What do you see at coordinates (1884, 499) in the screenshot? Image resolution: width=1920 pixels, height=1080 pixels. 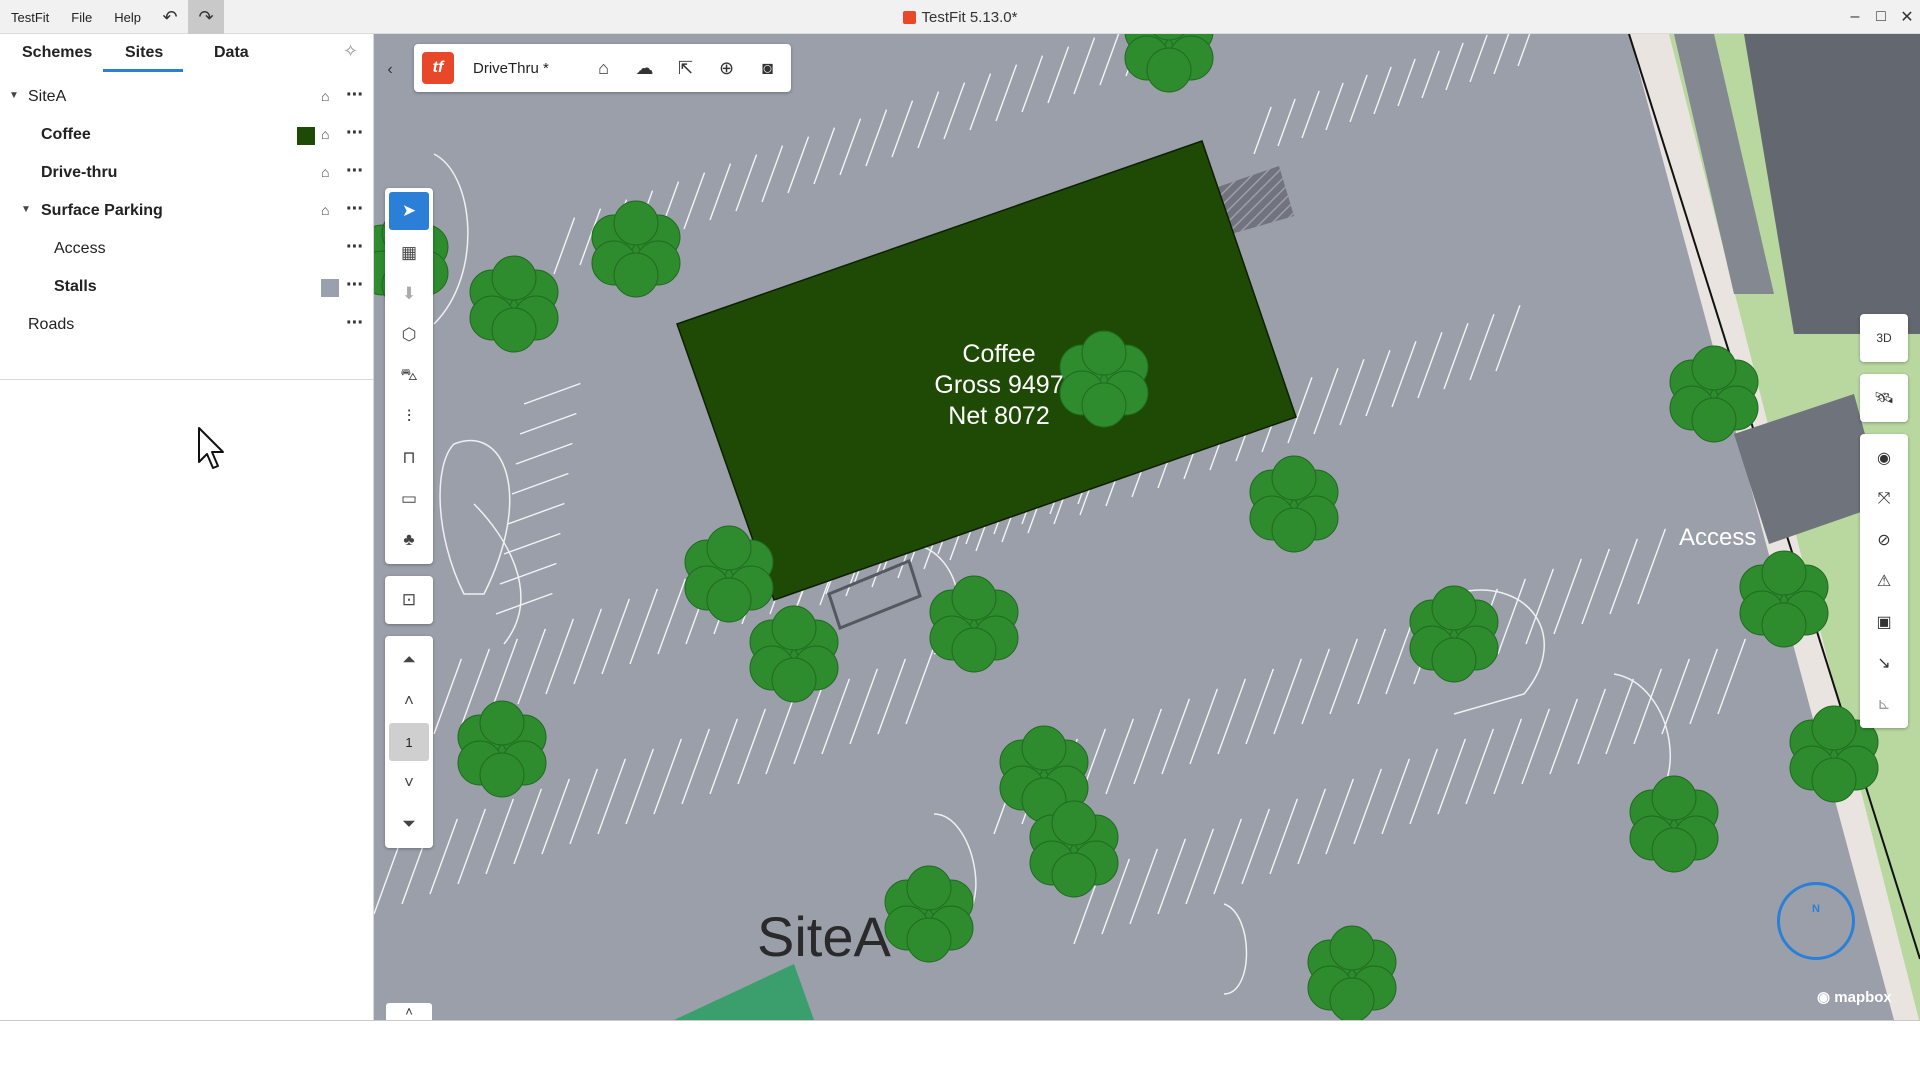 I see `fit-view-icon: ⤧` at bounding box center [1884, 499].